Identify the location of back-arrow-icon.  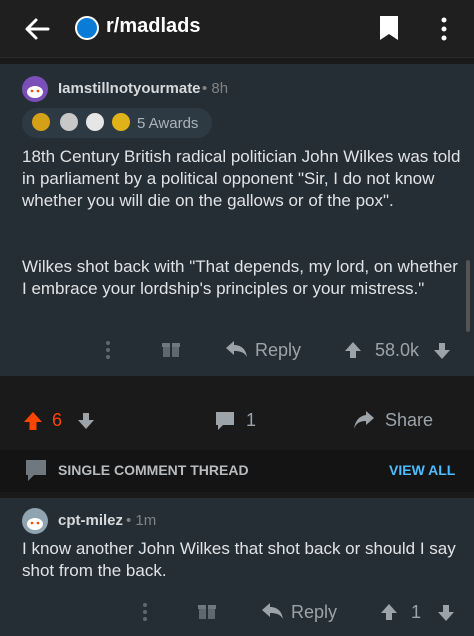
(37, 29).